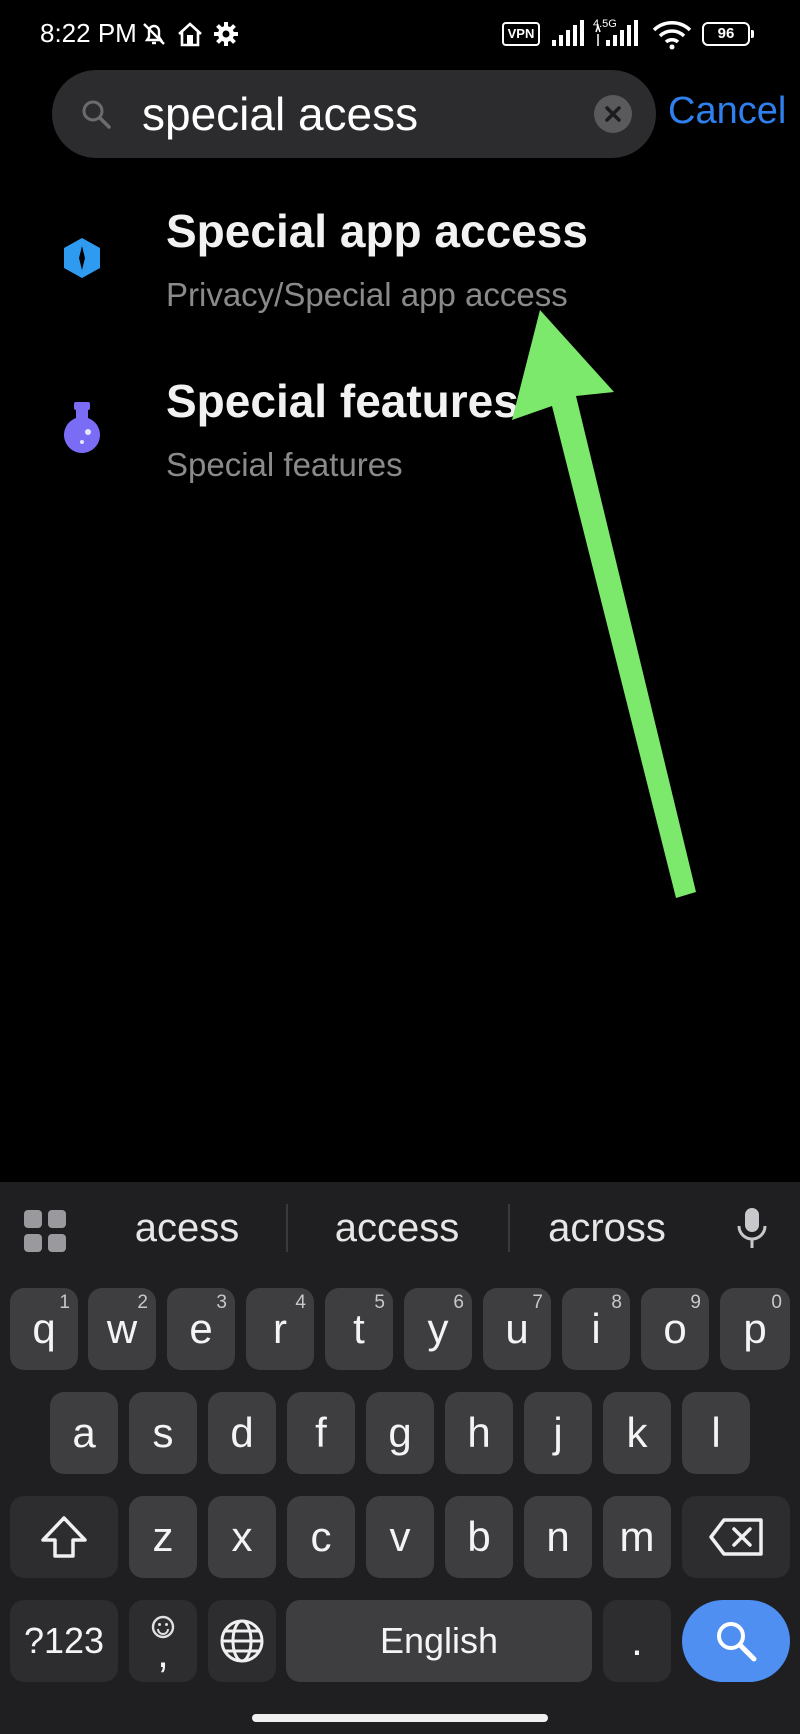 The image size is (800, 1734). I want to click on suggestion-bar: acess access across, so click(400, 1227).